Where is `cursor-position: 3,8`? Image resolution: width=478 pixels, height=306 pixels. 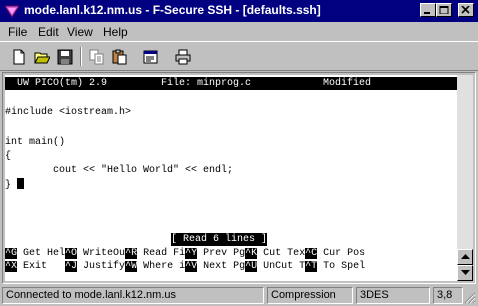
cursor-position: 3,8 is located at coordinates (448, 295).